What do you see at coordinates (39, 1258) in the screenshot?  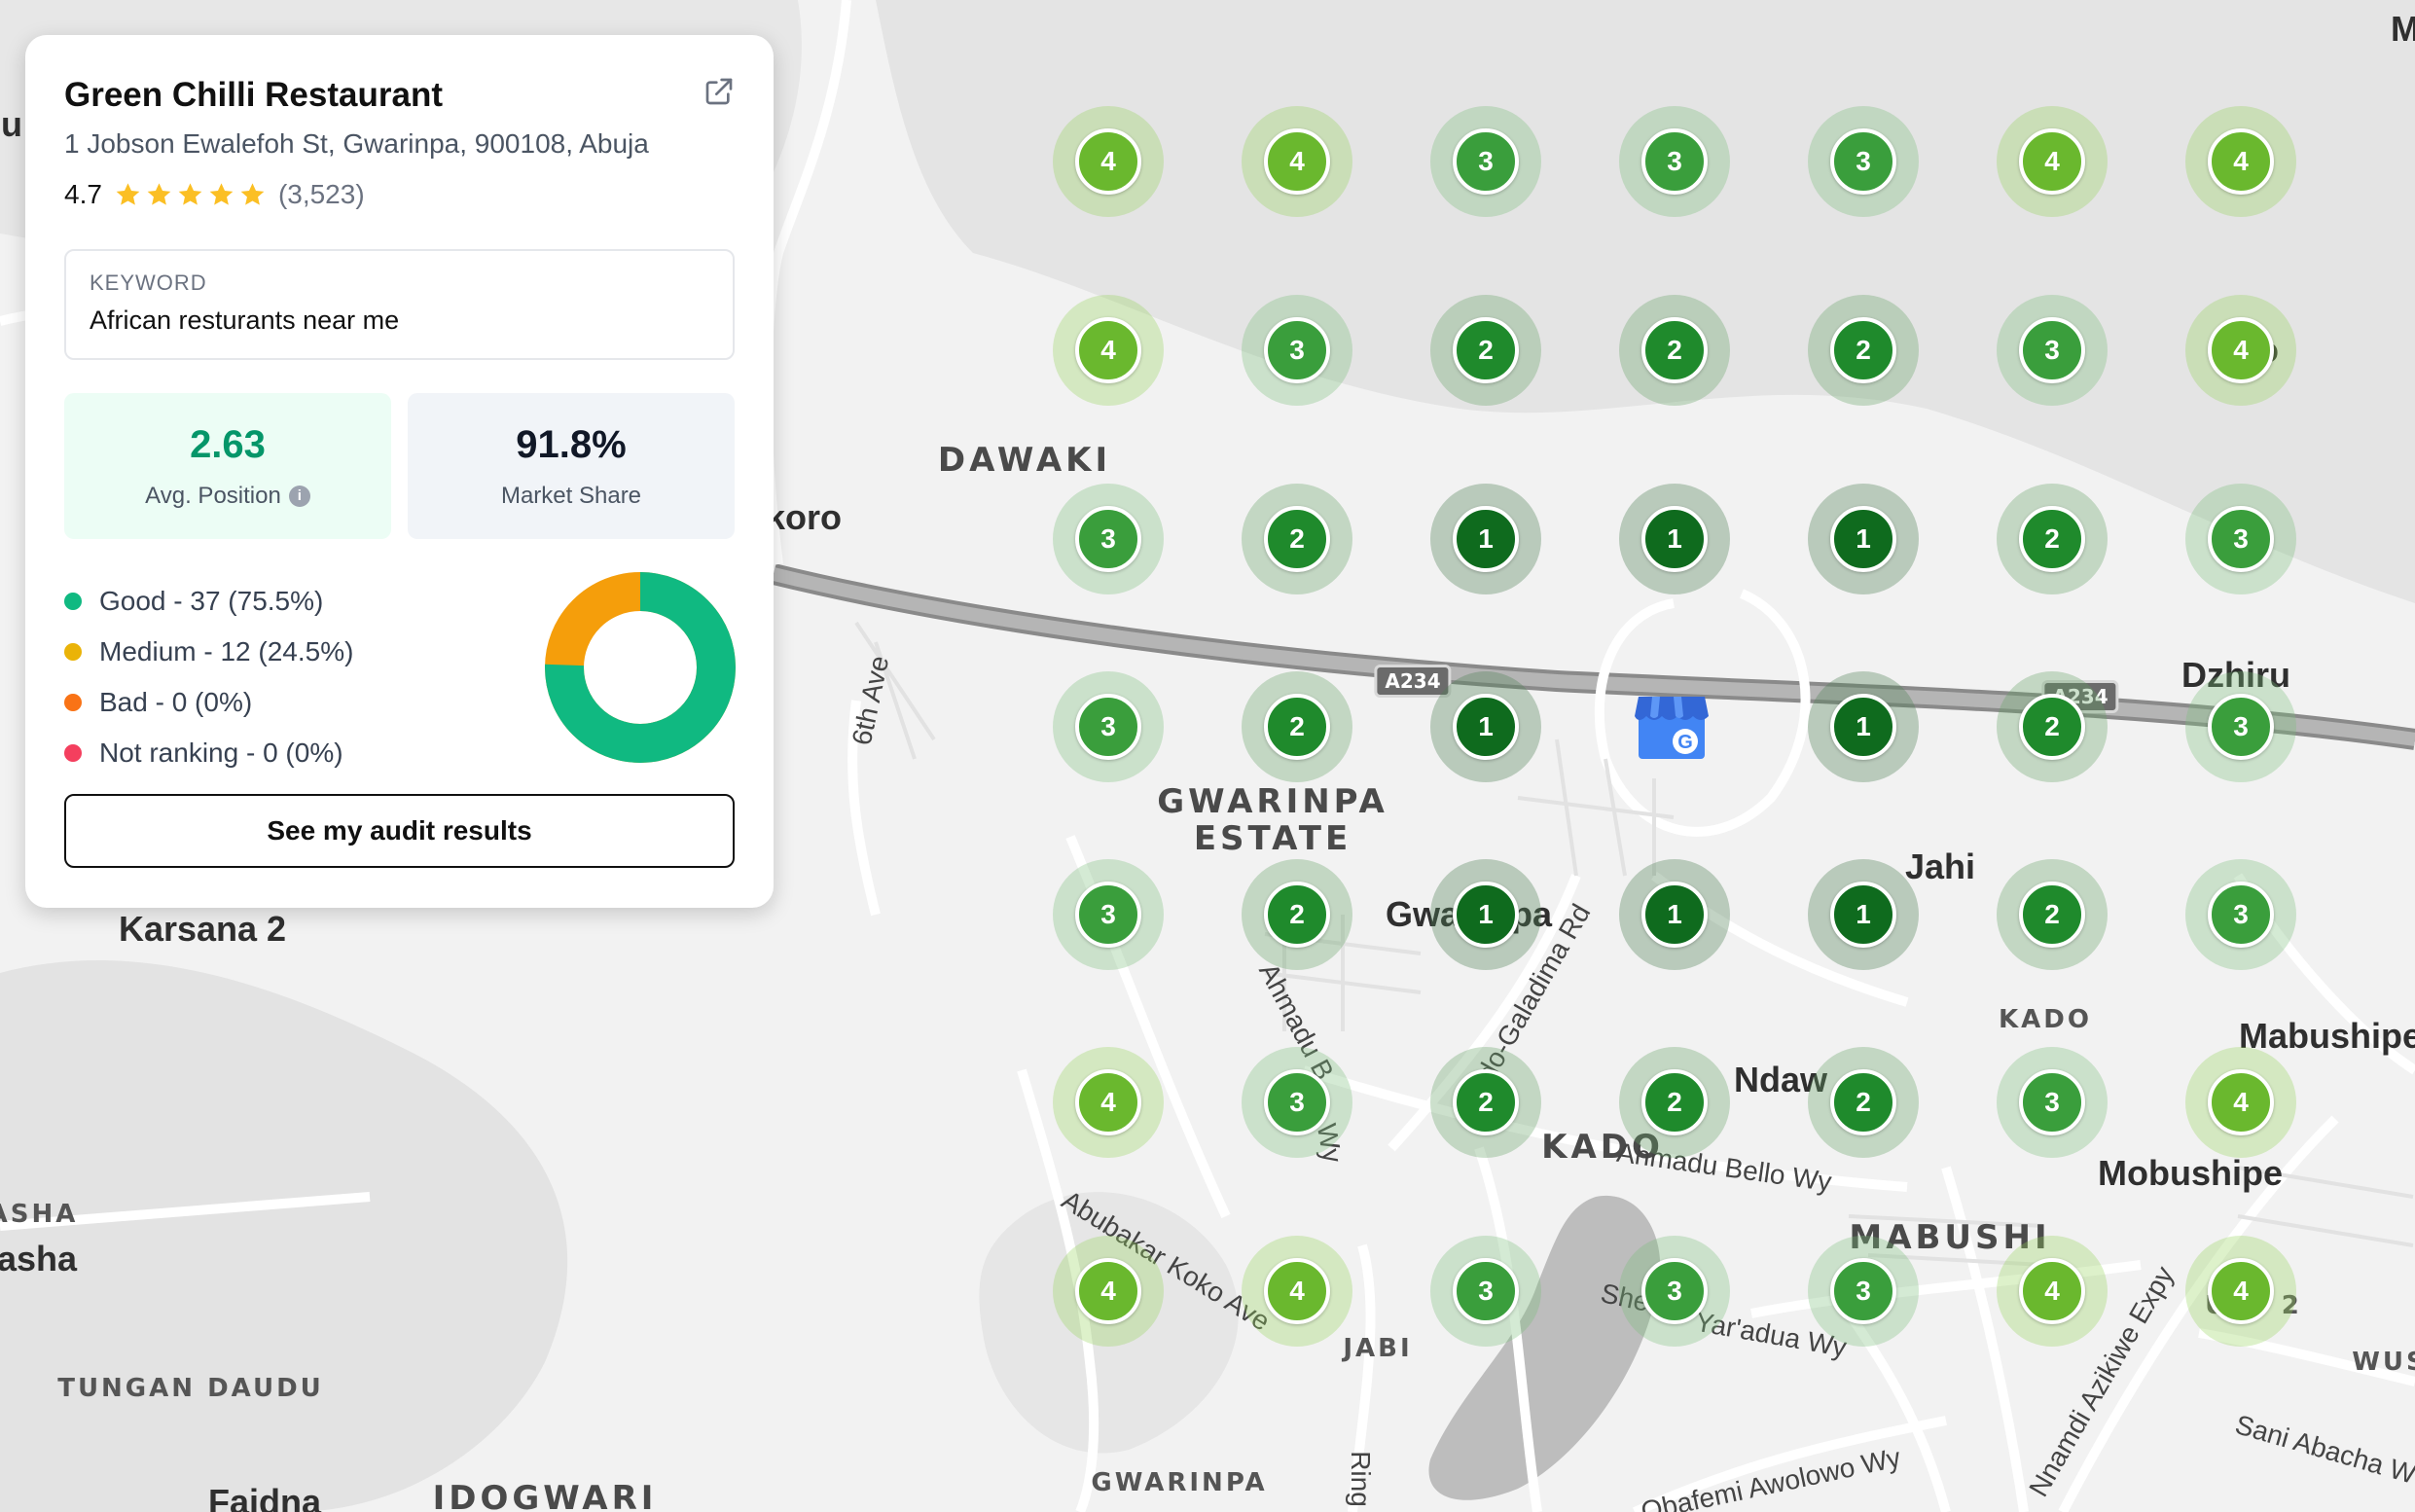 I see `map-label: asha` at bounding box center [39, 1258].